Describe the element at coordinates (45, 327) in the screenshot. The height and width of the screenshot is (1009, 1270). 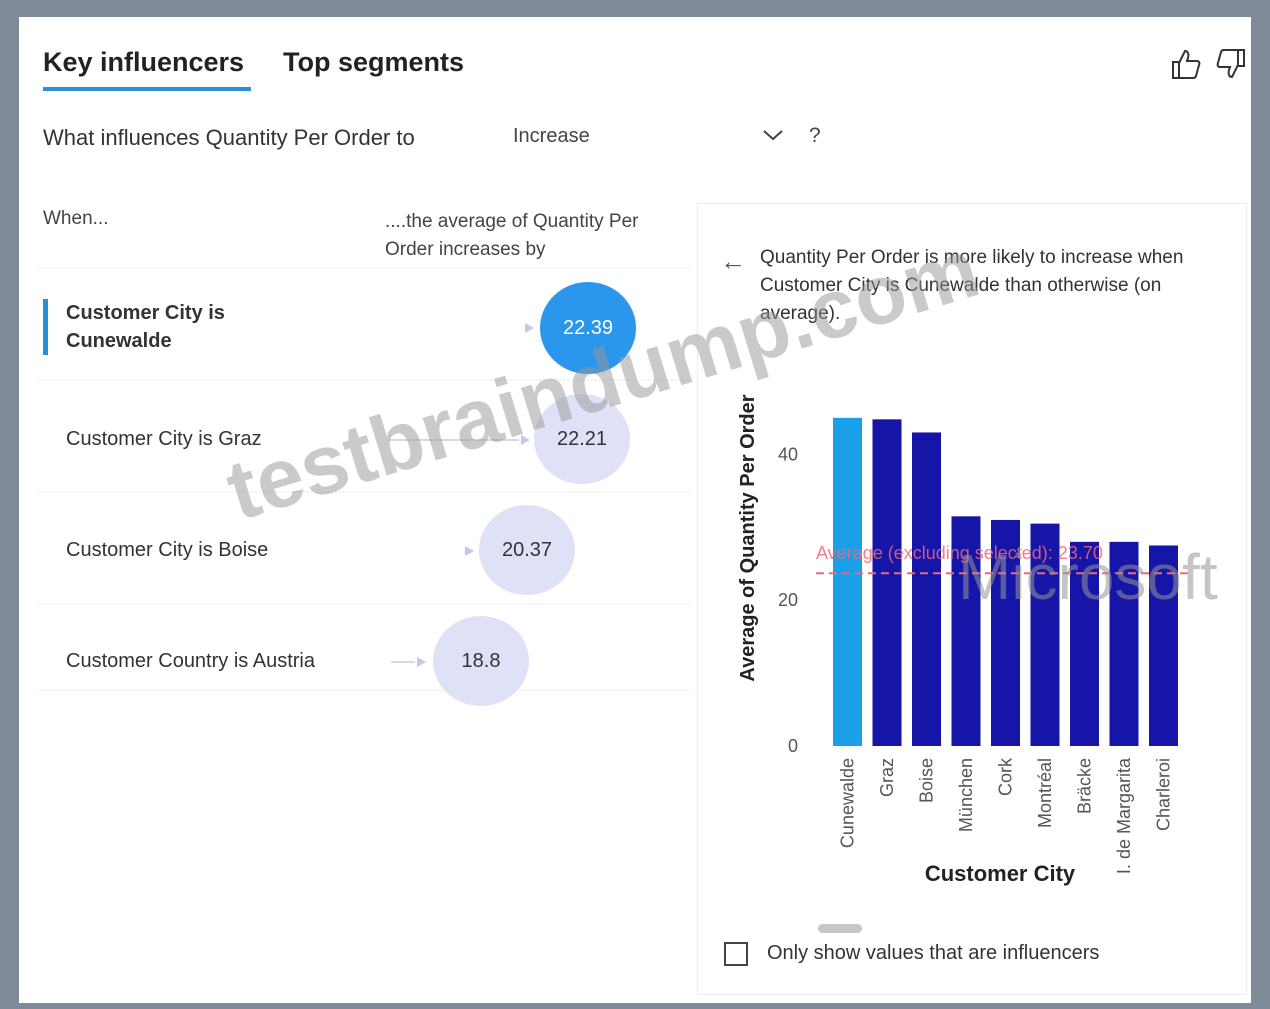
I see `selected-indicator` at that location.